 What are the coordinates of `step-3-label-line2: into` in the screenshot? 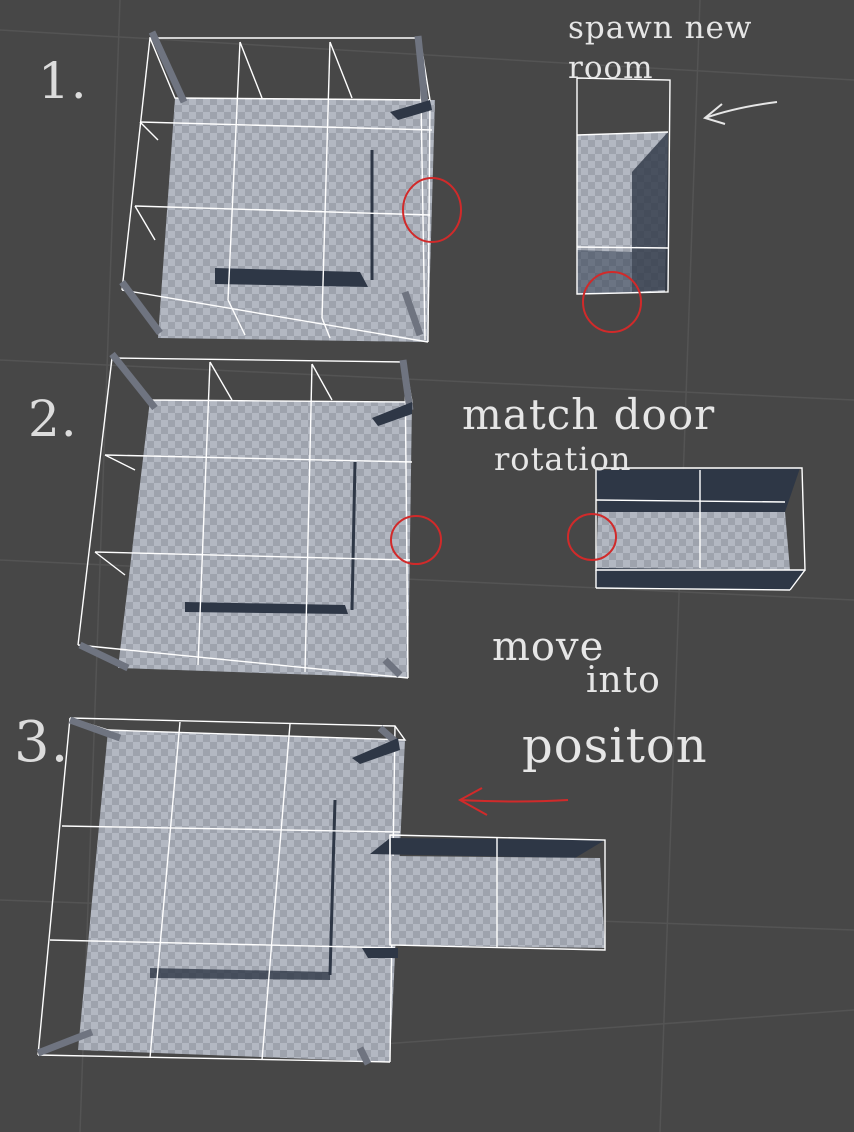 It's located at (623, 680).